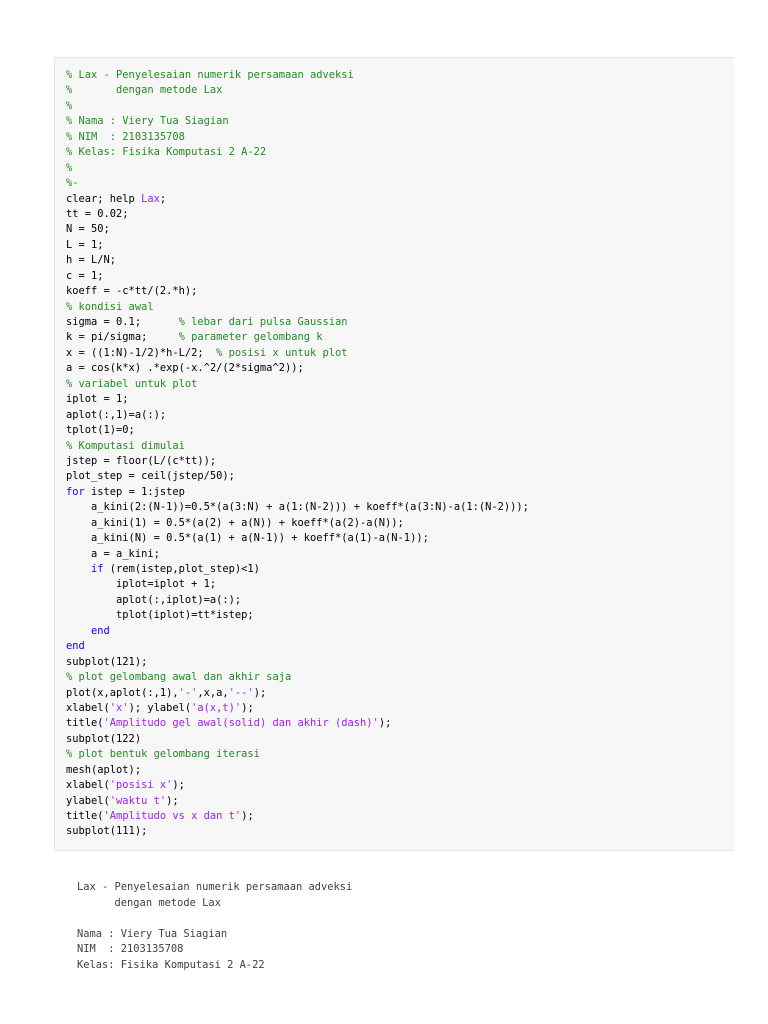 Image resolution: width=768 pixels, height=1024 pixels. Describe the element at coordinates (104, 198) in the screenshot. I see `code-token-plain: clear; help` at that location.